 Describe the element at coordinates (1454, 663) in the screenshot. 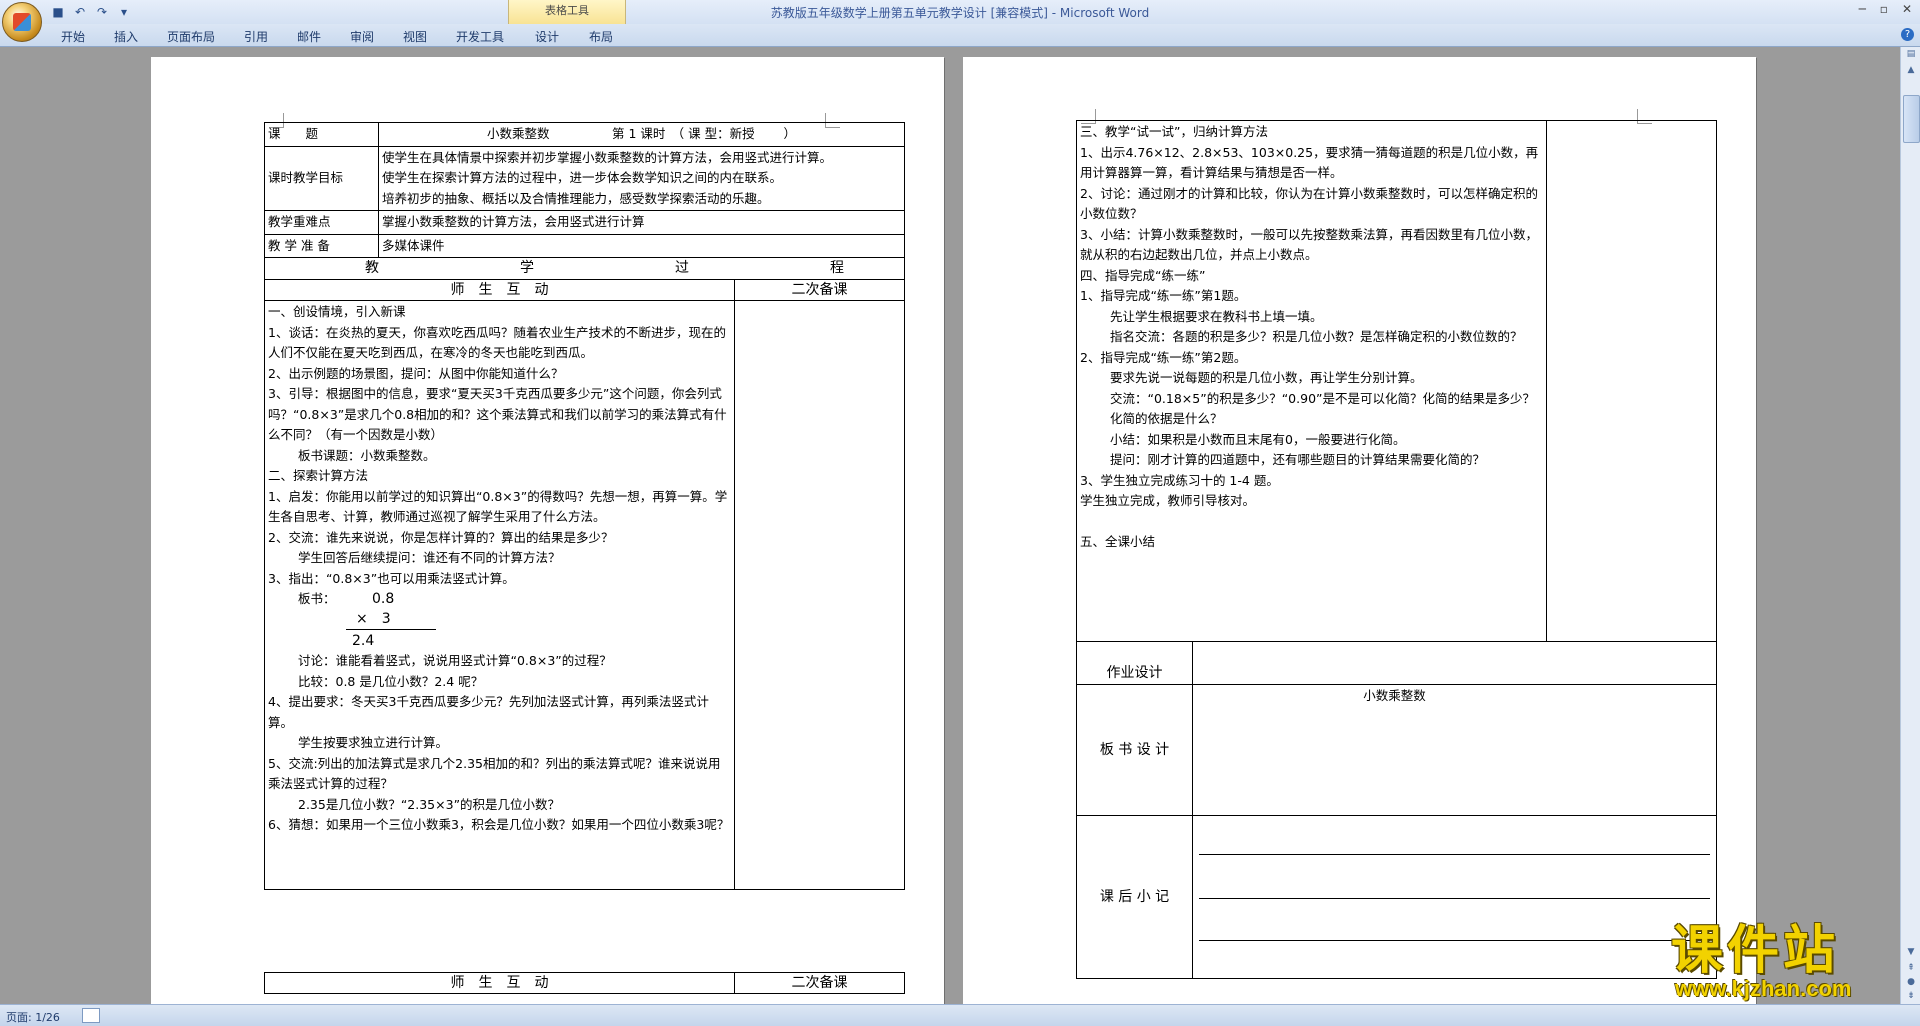

I see `homework-cell` at that location.